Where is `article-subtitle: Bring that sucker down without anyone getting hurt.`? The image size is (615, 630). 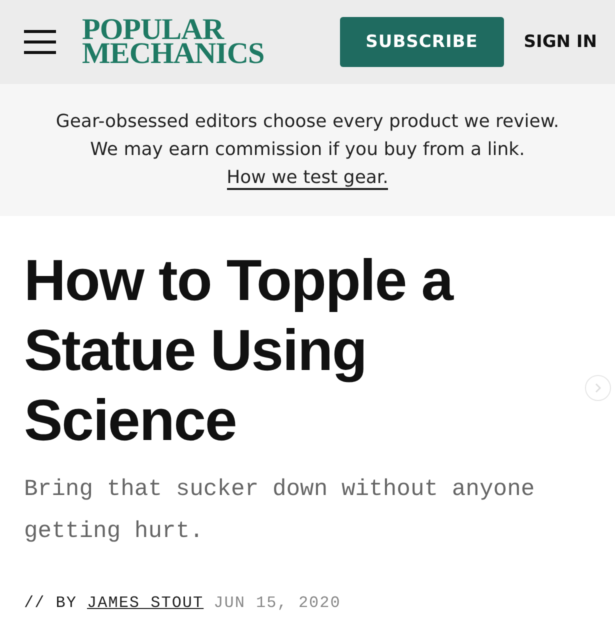
article-subtitle: Bring that sucker down without anyone getting hurt. is located at coordinates (280, 510).